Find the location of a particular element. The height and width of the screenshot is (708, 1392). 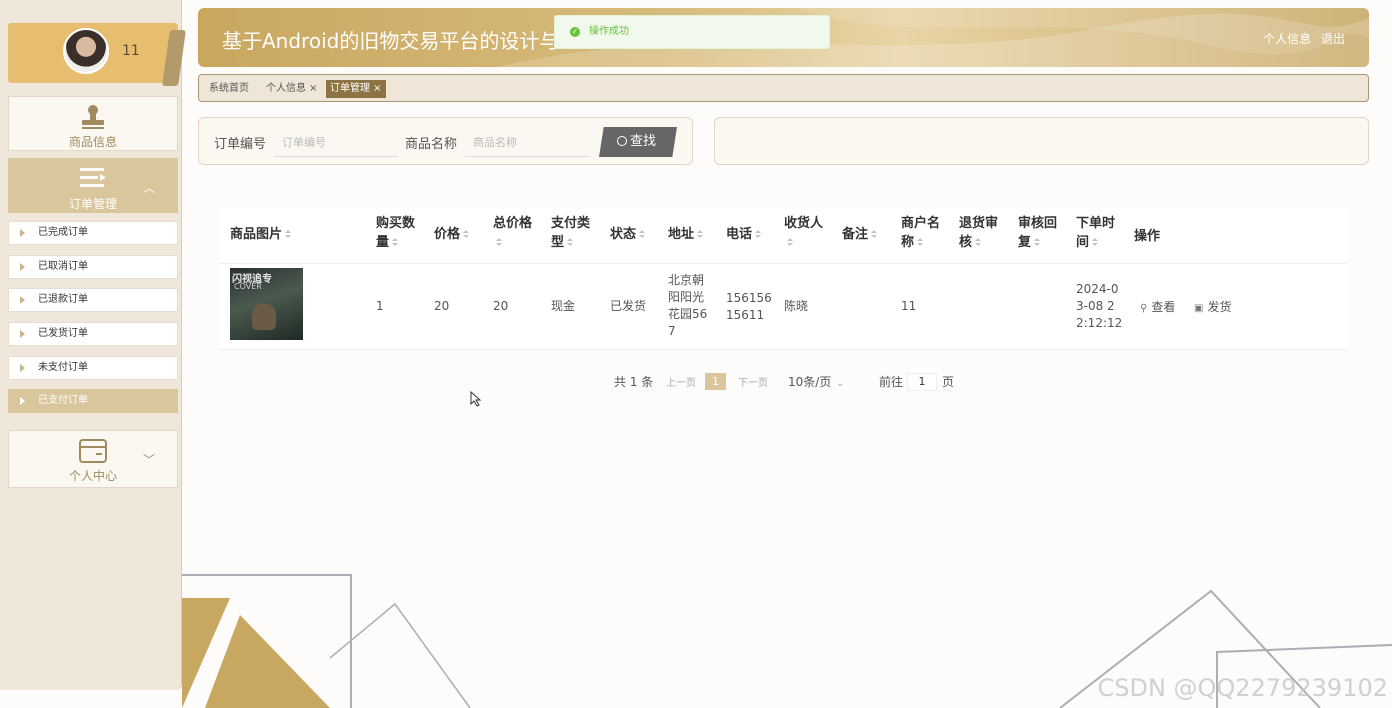

action-panel is located at coordinates (1041, 141).